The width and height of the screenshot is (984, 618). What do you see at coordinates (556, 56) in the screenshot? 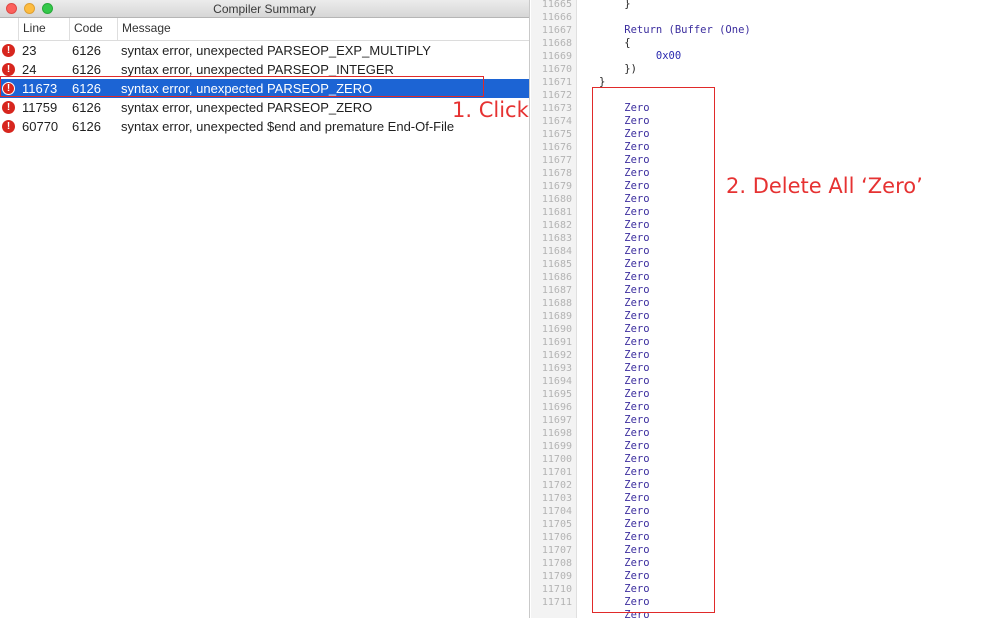
I see `line-number: 11669` at bounding box center [556, 56].